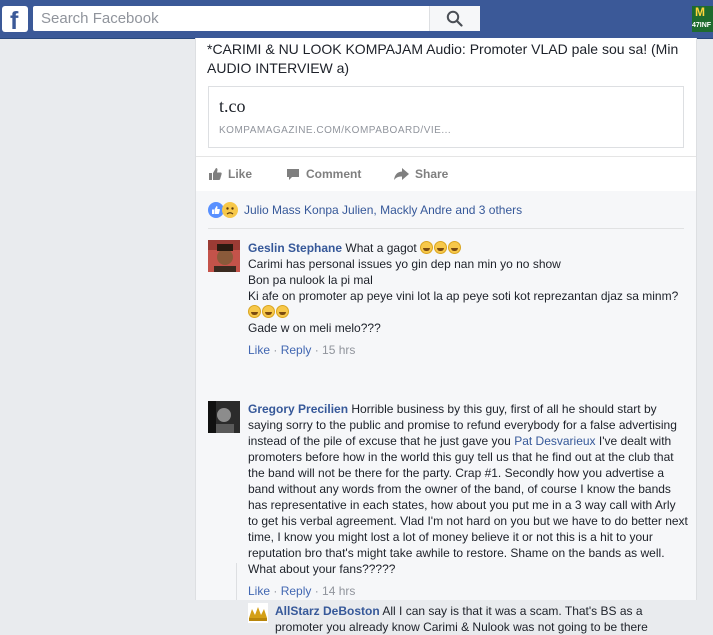 The image size is (713, 635). I want to click on comment-text: Gade w on meli melo???, so click(314, 328).